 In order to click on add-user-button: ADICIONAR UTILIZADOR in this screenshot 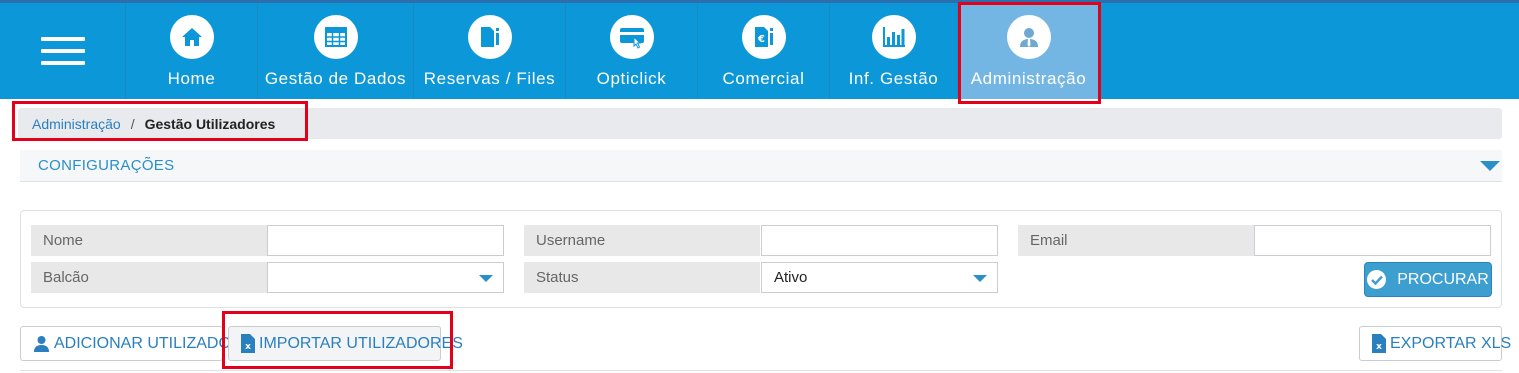, I will do `click(131, 343)`.